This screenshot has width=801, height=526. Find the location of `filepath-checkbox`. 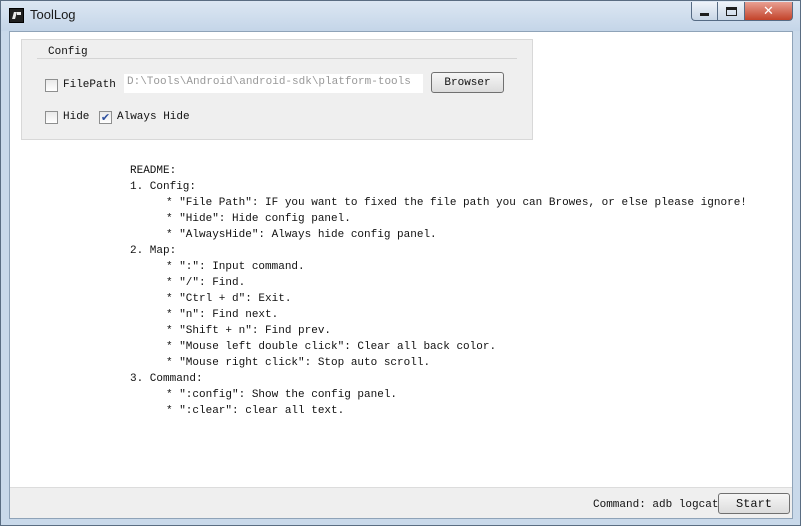

filepath-checkbox is located at coordinates (51, 85).